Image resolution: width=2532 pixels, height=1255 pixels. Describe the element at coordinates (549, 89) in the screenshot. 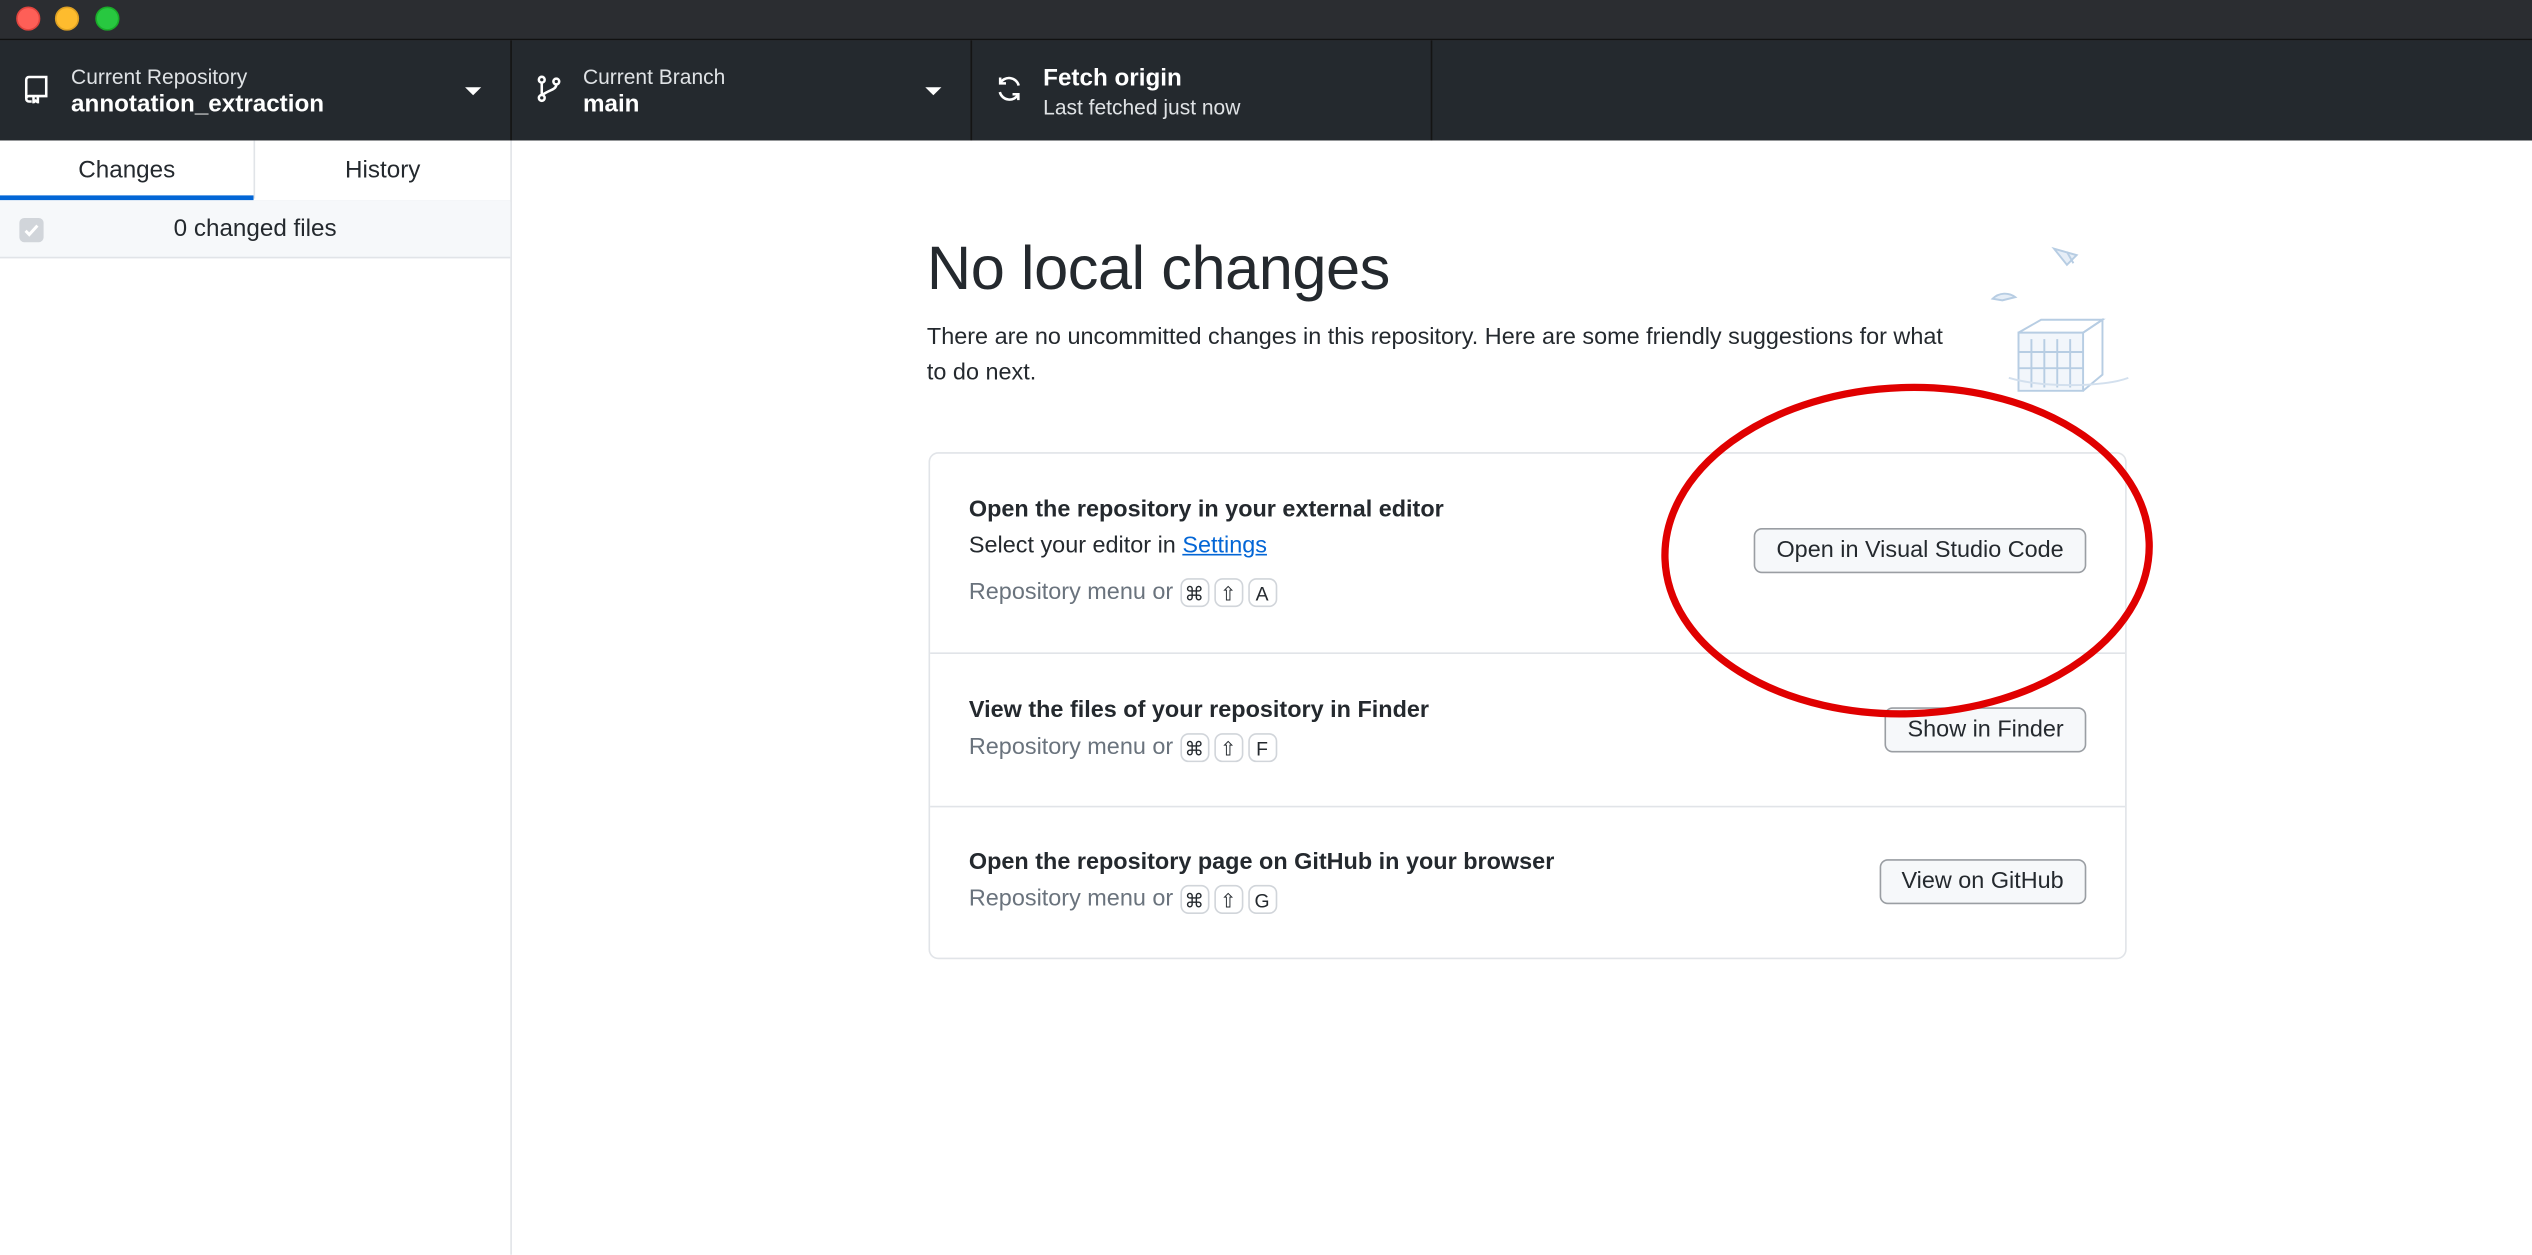

I see `git-branch-icon` at that location.